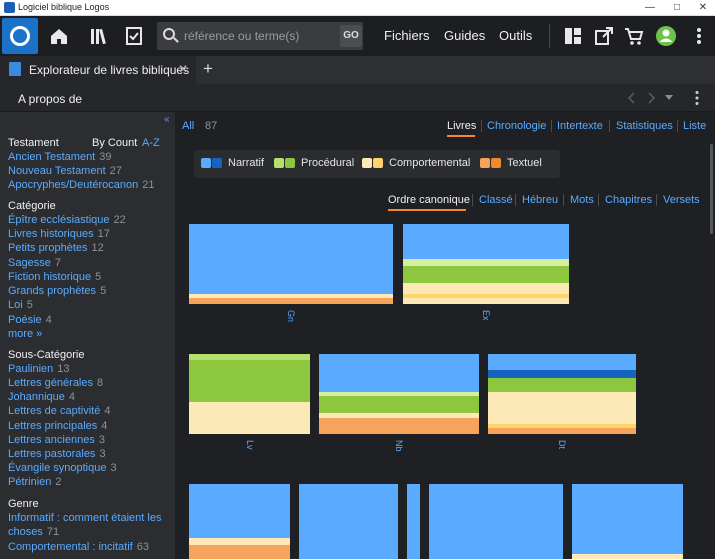  What do you see at coordinates (246, 163) in the screenshot?
I see `legend-narratif: Narratif` at bounding box center [246, 163].